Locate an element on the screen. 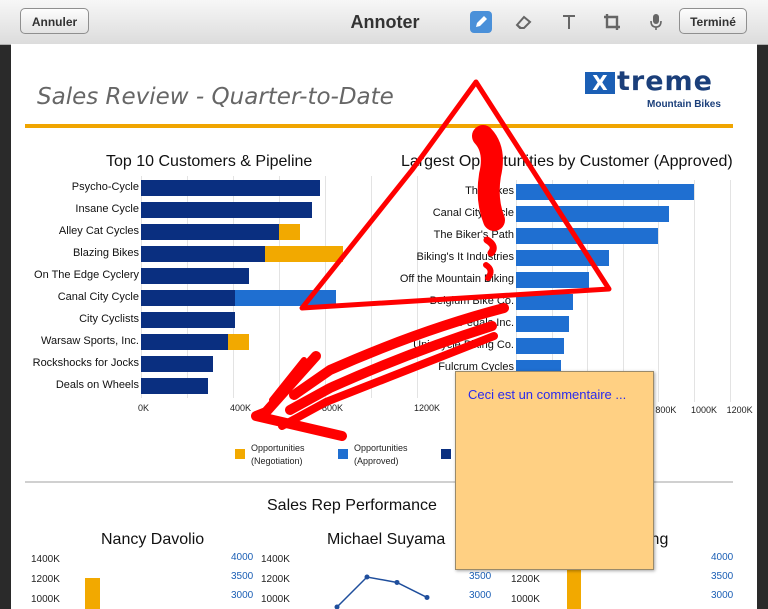  category-label: The Bikes is located at coordinates (489, 191).